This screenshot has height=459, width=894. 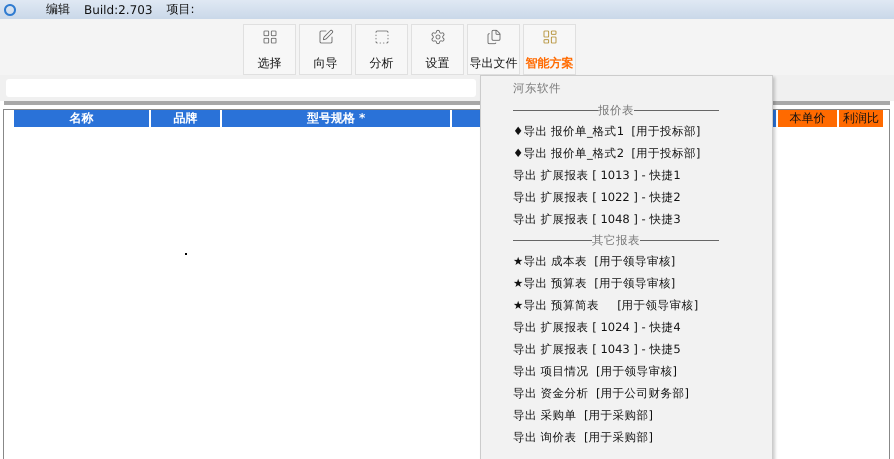 What do you see at coordinates (642, 261) in the screenshot?
I see `menu-item: ★导出 成本表 [用于领导审核]` at bounding box center [642, 261].